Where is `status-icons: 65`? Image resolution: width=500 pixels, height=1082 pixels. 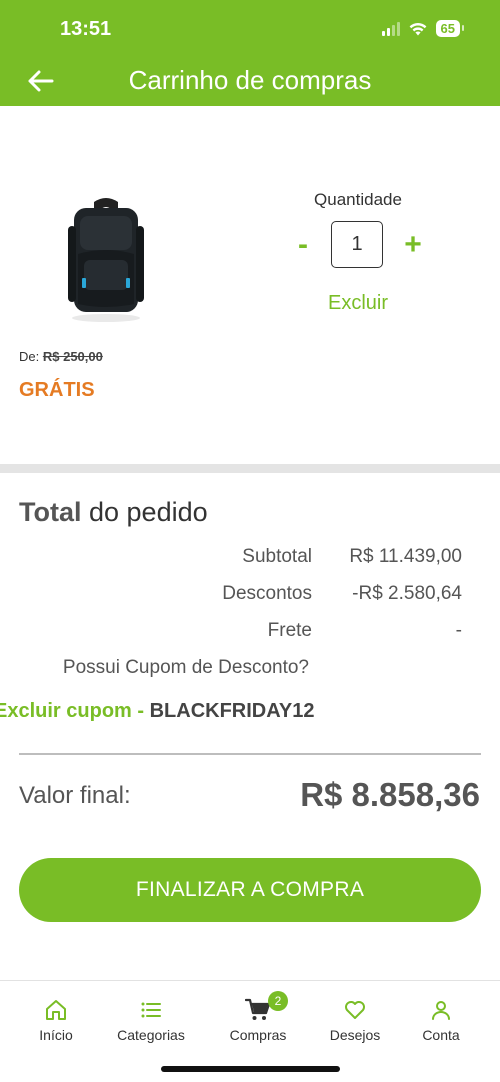
status-icons: 65 is located at coordinates (423, 28).